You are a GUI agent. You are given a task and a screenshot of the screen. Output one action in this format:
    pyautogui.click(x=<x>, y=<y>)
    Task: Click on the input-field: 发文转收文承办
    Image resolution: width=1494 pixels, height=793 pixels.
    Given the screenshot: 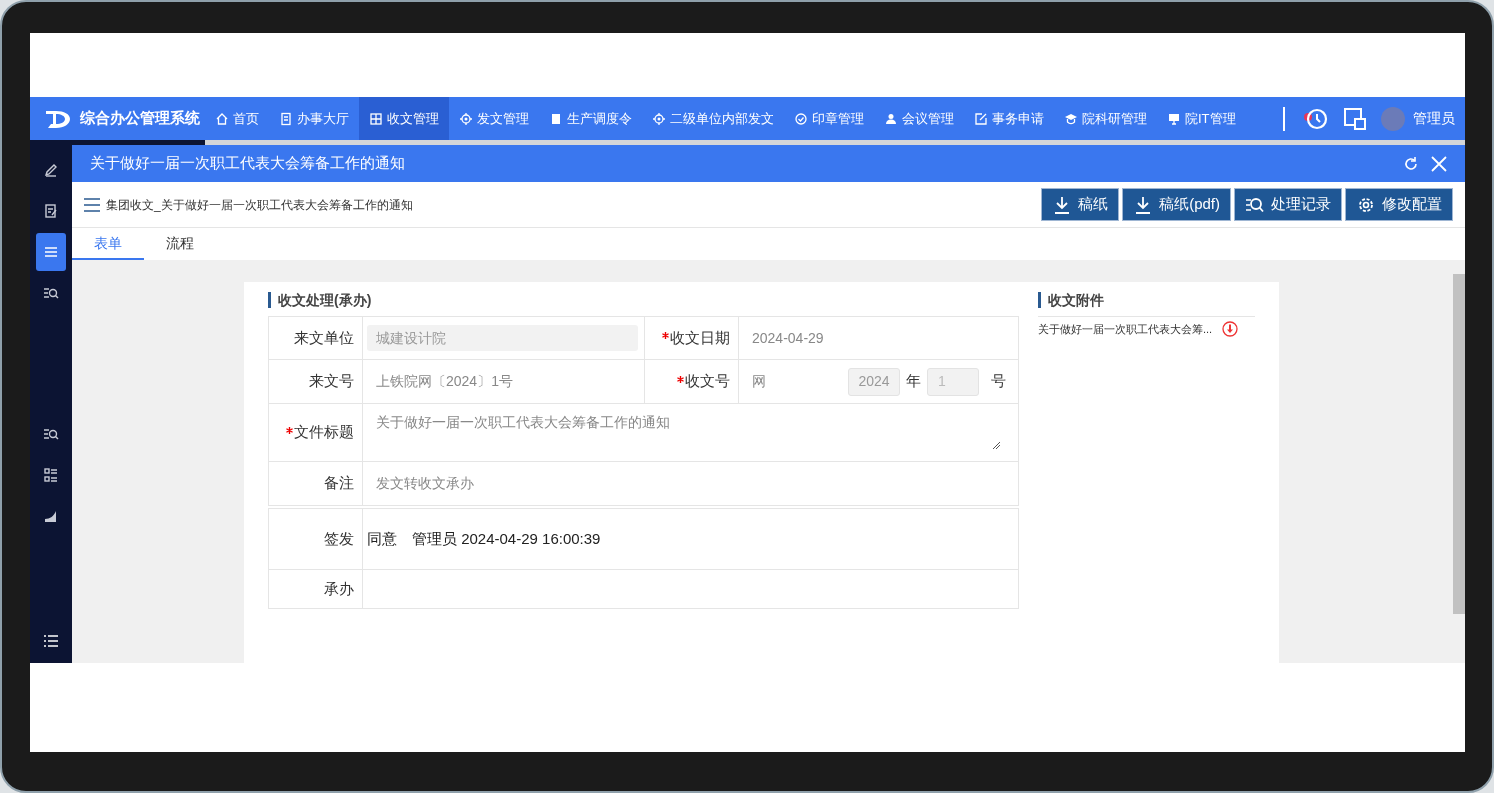 What is the action you would take?
    pyautogui.click(x=425, y=483)
    